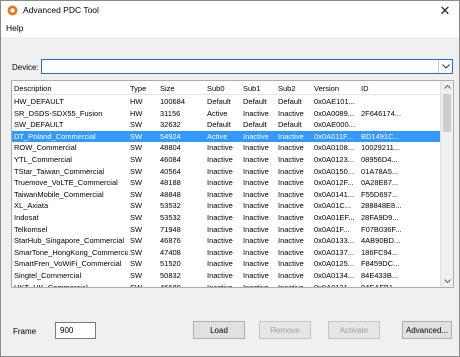 The width and height of the screenshot is (460, 357). What do you see at coordinates (400, 88) in the screenshot?
I see `column-header-id: ID` at bounding box center [400, 88].